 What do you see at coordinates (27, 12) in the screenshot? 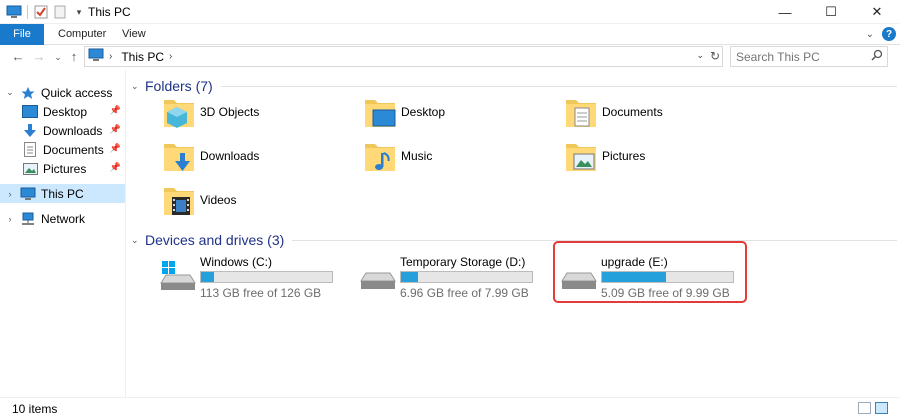
I see `toolbar-separator` at bounding box center [27, 12].